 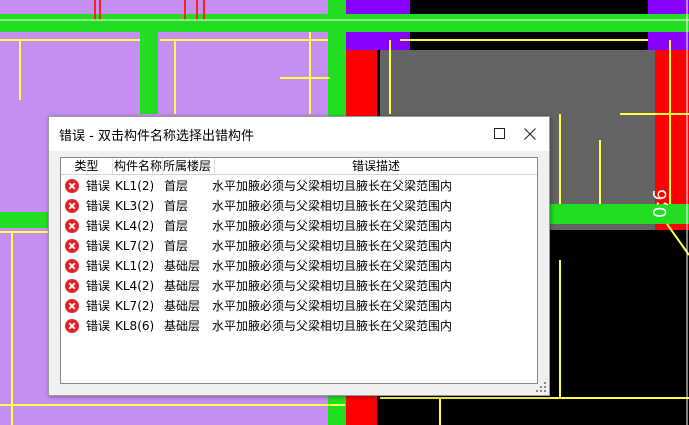 I want to click on dialog-titlebar: 错误 - 双击构件名称选择出错构件, so click(x=299, y=134).